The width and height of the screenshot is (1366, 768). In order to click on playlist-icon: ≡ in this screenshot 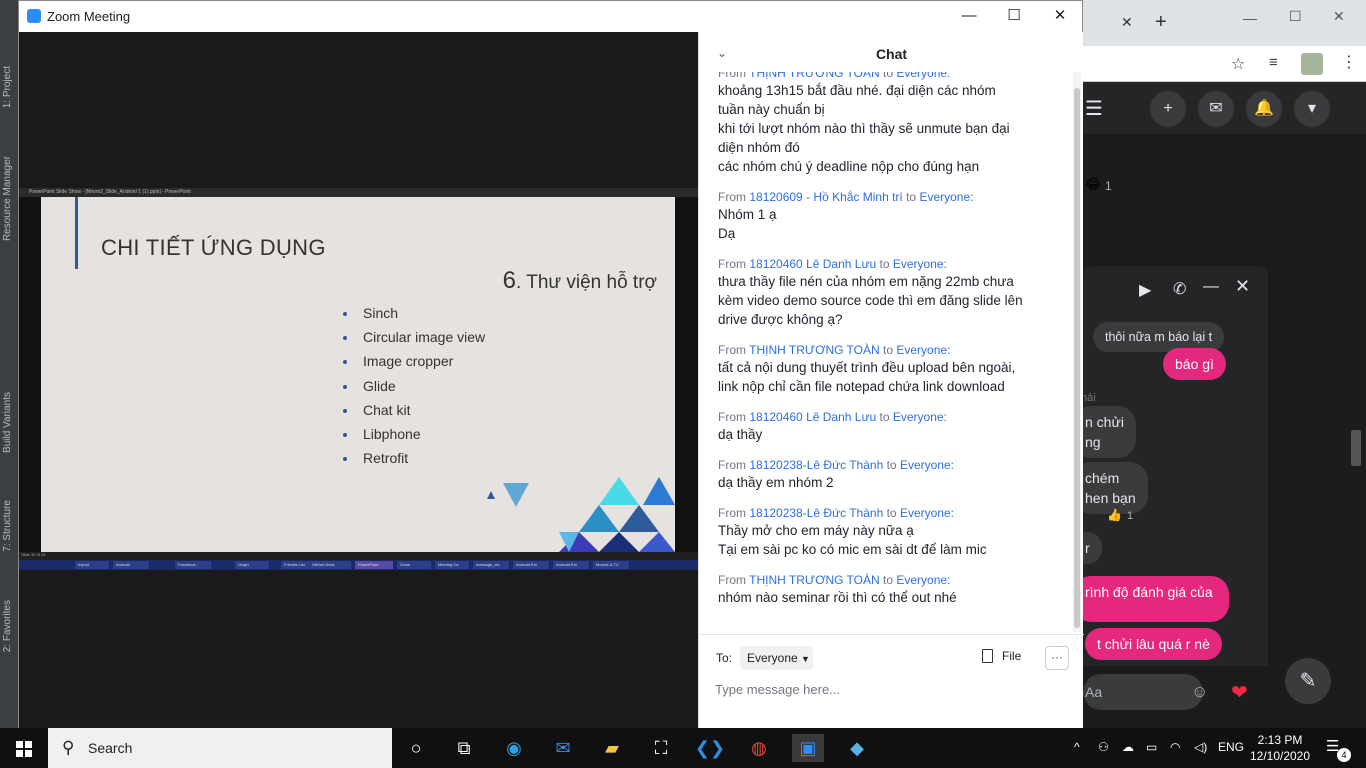, I will do `click(1273, 62)`.